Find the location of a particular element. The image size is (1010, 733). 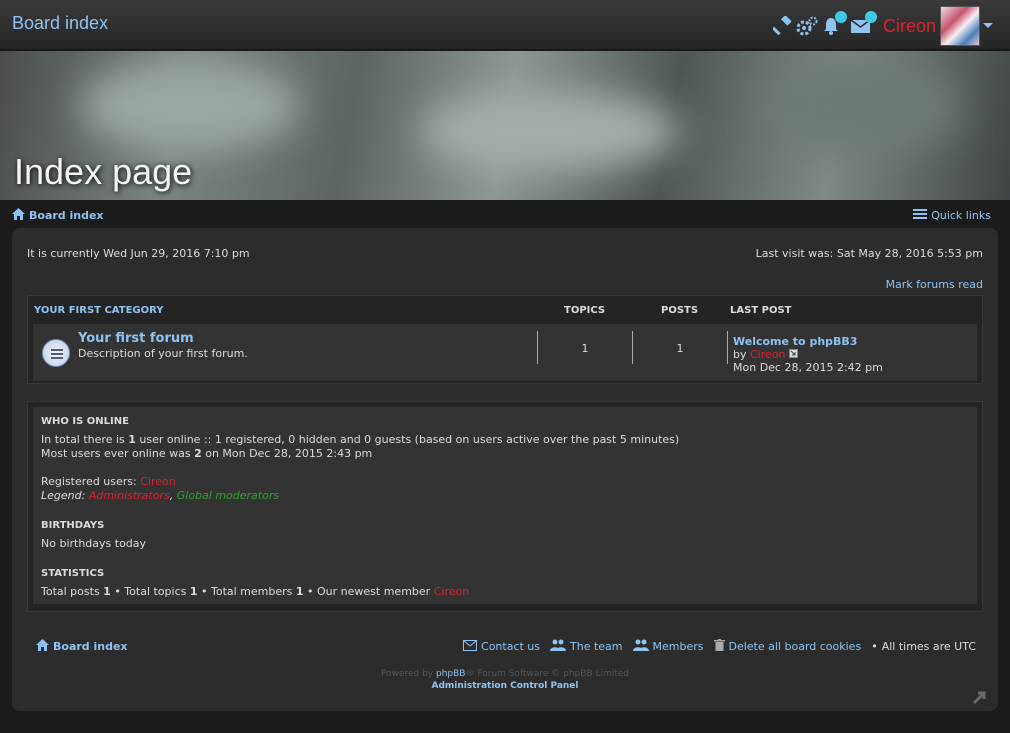

text: on Mon Dec 28, 2015 2:43 pm is located at coordinates (287, 453).